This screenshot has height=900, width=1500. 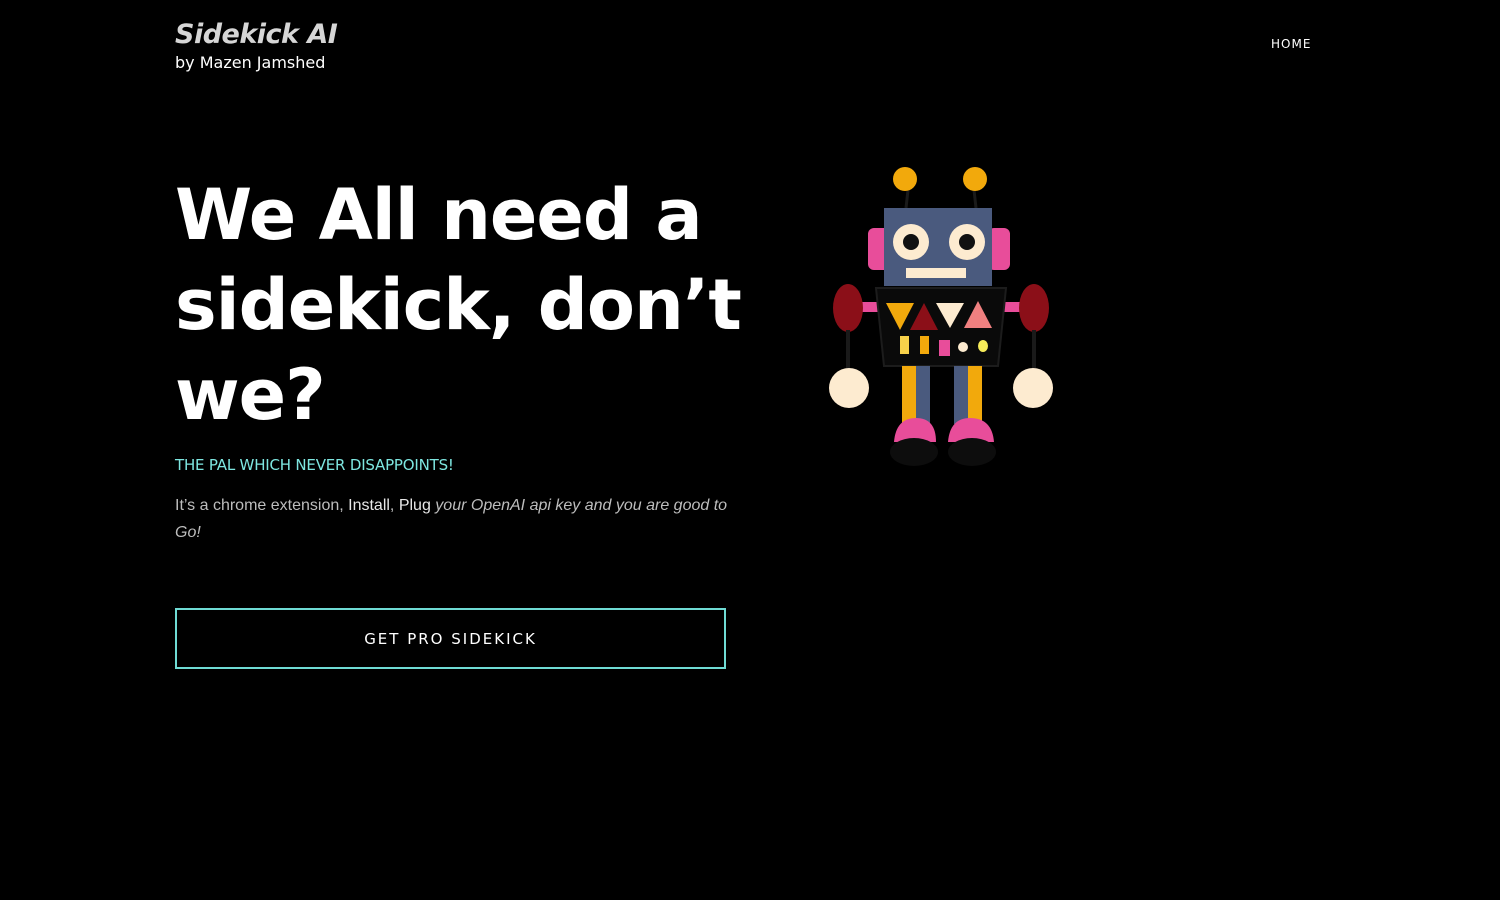 I want to click on robot-illustration, so click(x=941, y=316).